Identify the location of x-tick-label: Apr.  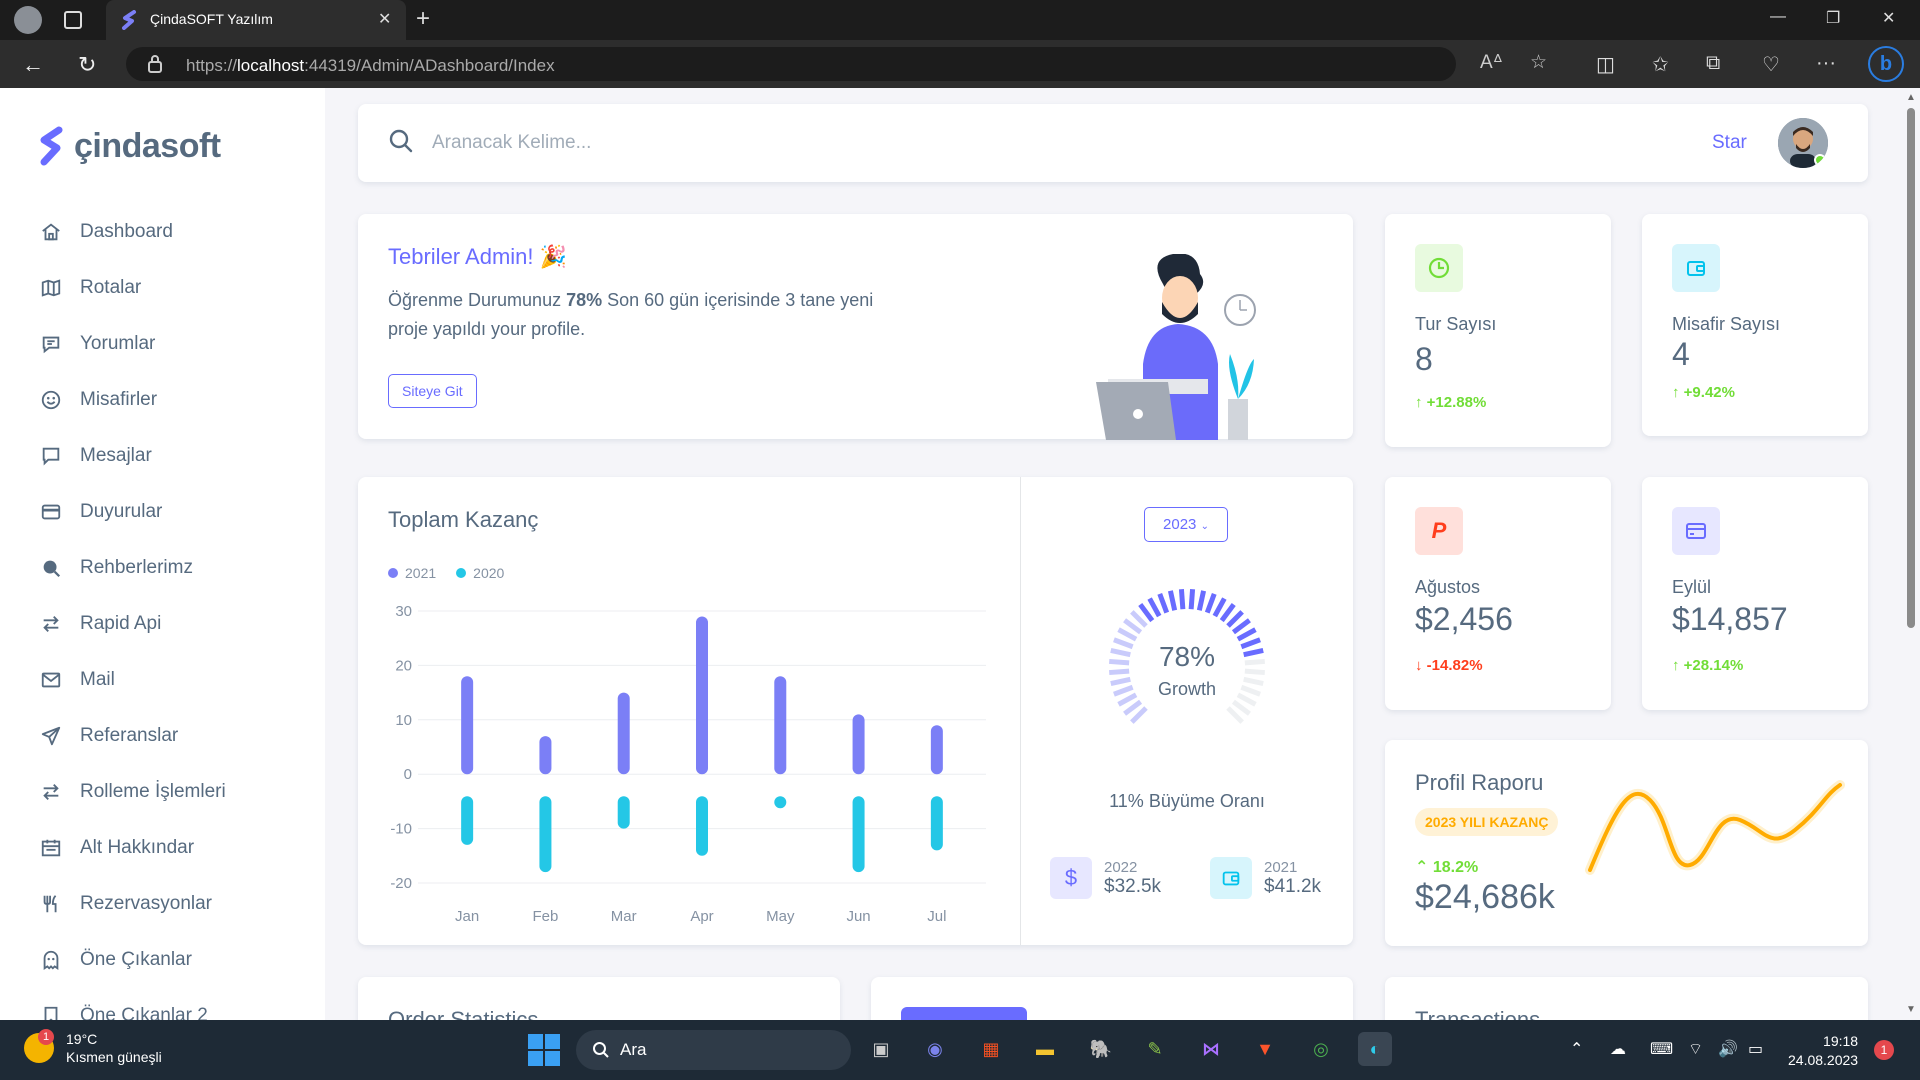
(701, 916).